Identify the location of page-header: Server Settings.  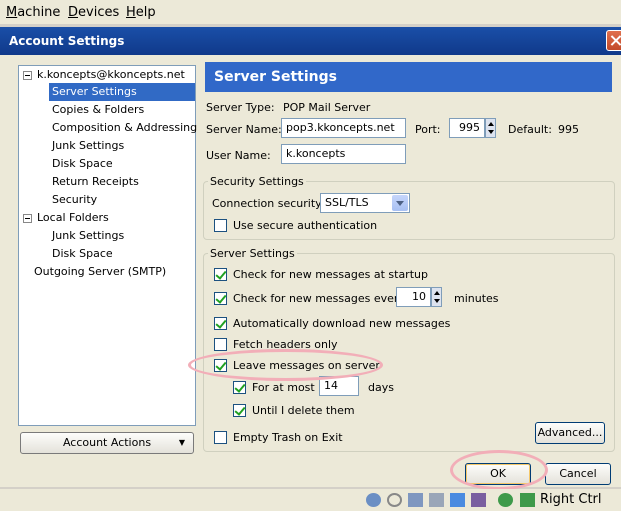
(408, 77).